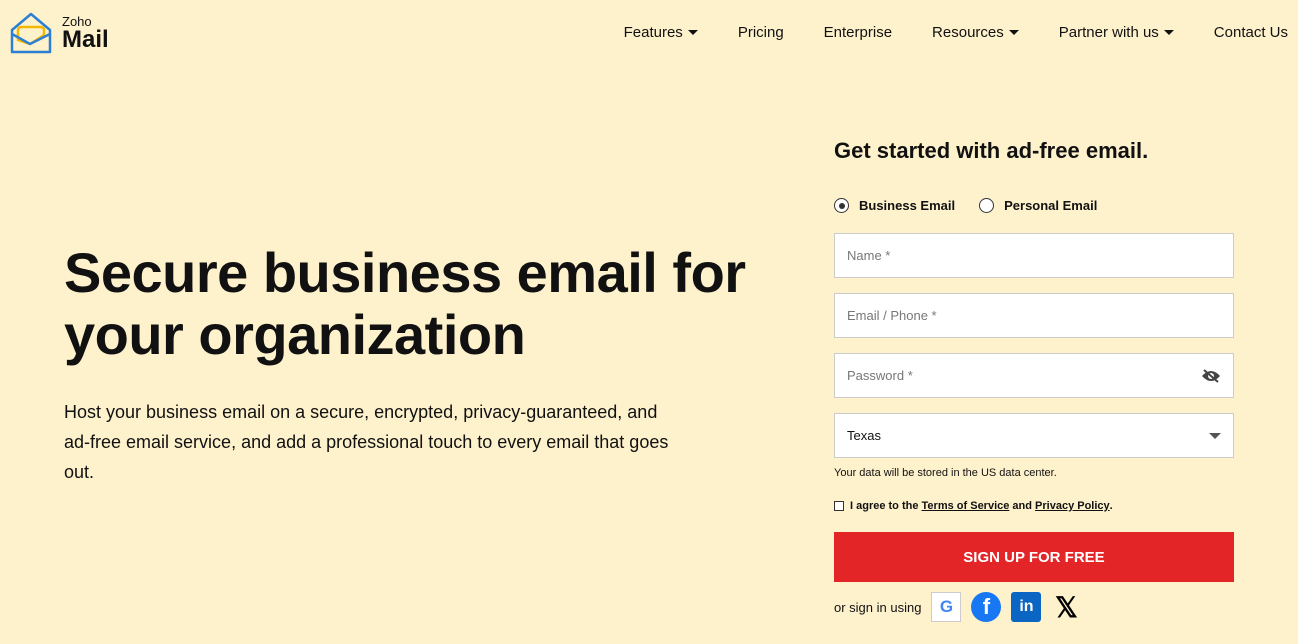 The height and width of the screenshot is (644, 1298). Describe the element at coordinates (1108, 32) in the screenshot. I see `nav-label: Partner with us` at that location.